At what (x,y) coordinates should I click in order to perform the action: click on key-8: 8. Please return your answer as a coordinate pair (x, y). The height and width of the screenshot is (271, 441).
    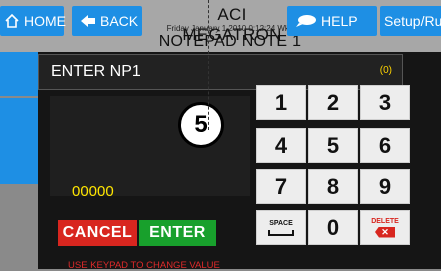
    Looking at the image, I should click on (333, 186).